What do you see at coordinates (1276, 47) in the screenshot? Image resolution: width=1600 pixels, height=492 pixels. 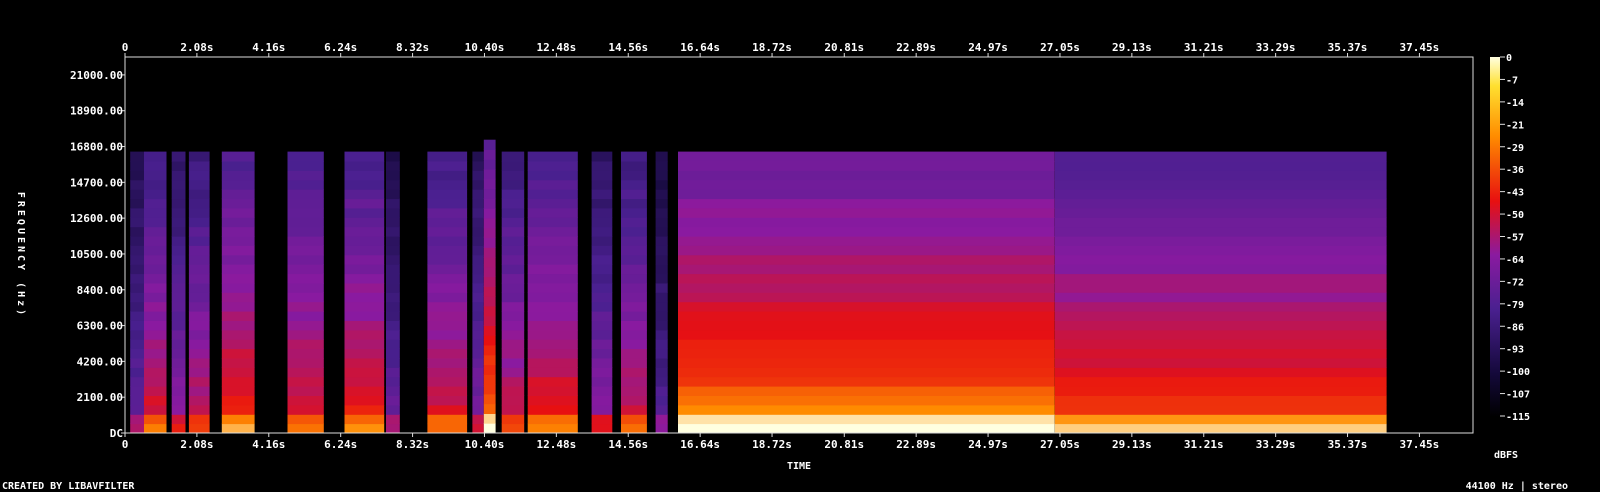 I see `x-tick-label-top: 33.29s` at bounding box center [1276, 47].